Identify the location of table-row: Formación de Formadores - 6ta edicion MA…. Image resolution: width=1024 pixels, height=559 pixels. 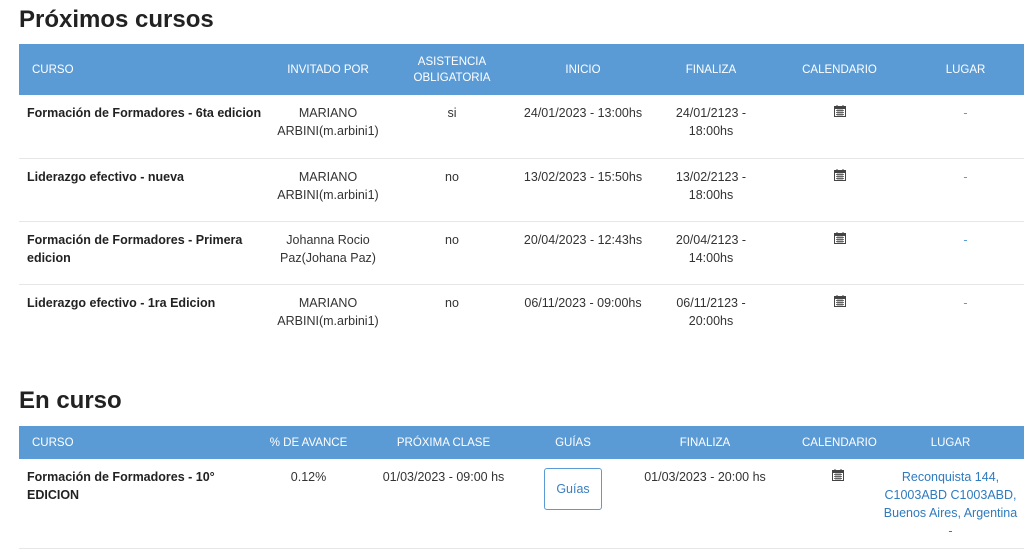
(521, 127).